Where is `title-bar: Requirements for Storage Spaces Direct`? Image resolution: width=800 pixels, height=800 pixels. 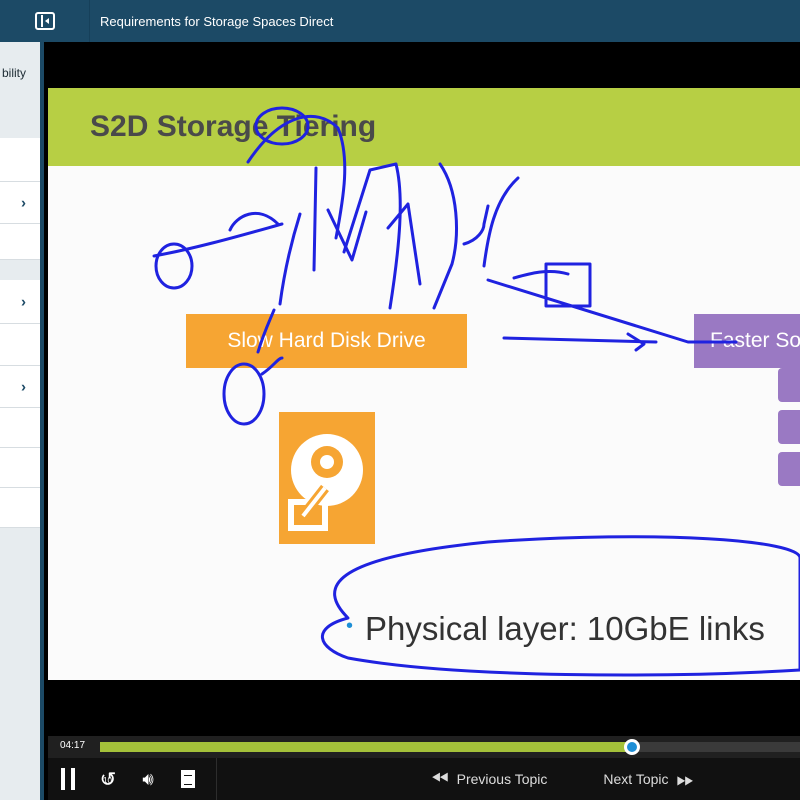
title-bar: Requirements for Storage Spaces Direct is located at coordinates (400, 21).